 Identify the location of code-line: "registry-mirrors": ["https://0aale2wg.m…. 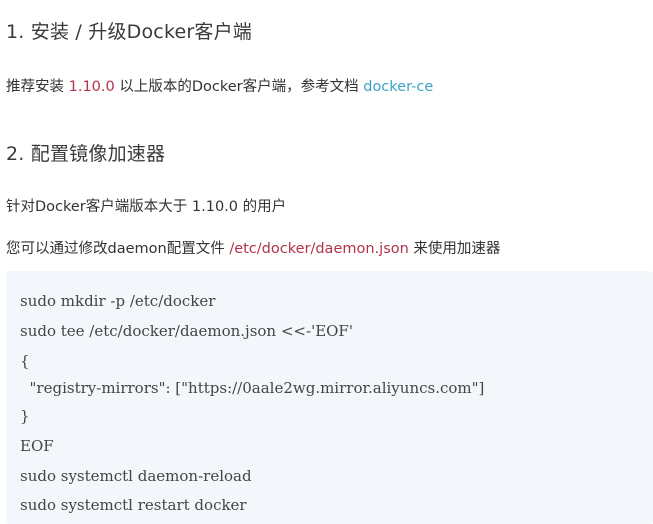
(252, 388).